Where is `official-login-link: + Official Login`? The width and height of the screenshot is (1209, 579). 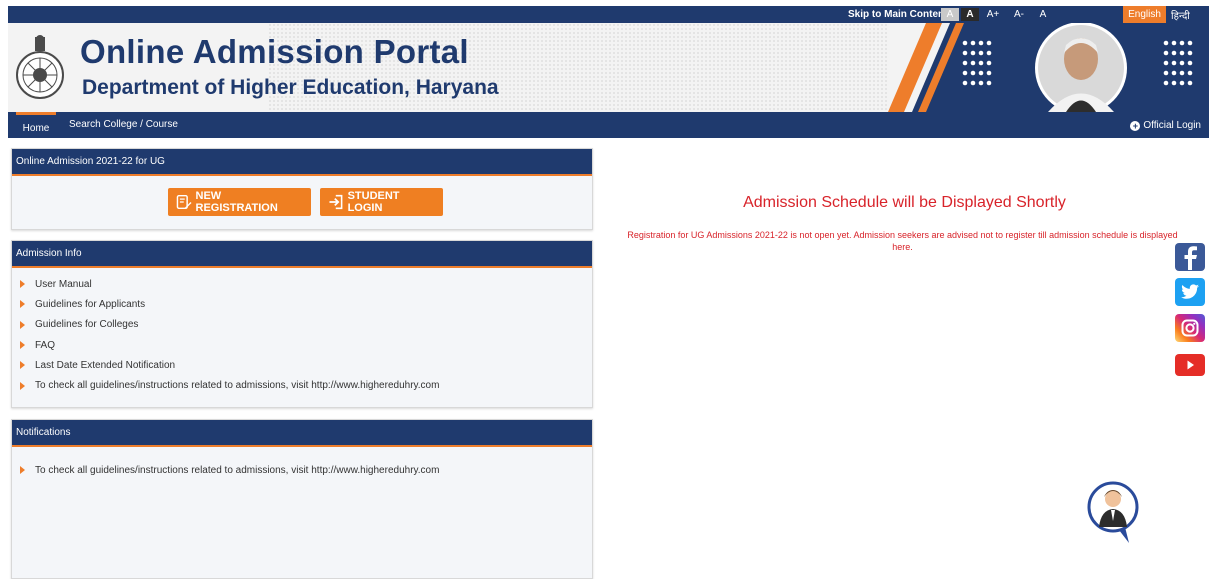
official-login-link: + Official Login is located at coordinates (1165, 125).